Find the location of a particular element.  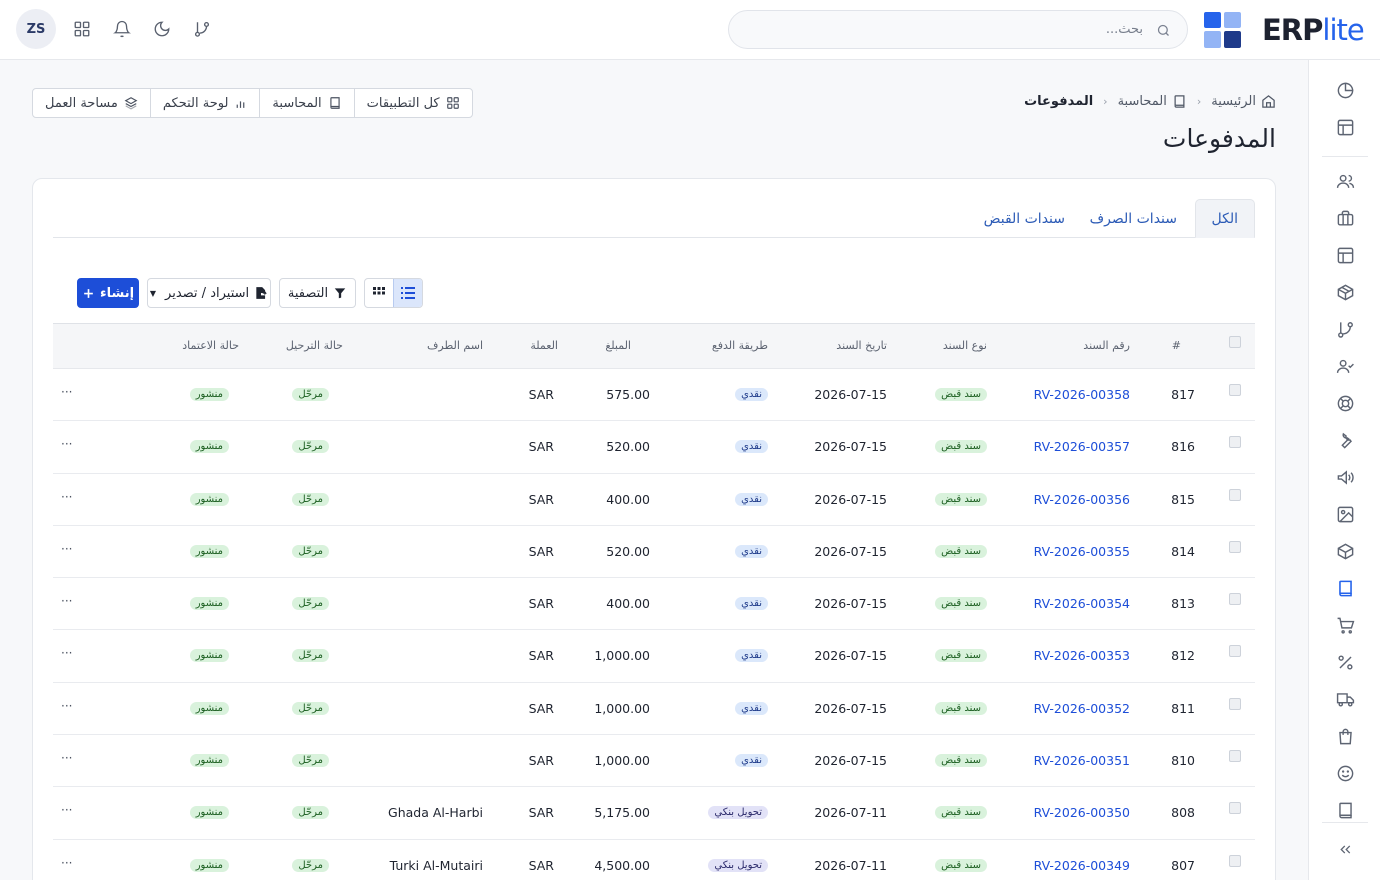

apps-grid-icon is located at coordinates (82, 29).